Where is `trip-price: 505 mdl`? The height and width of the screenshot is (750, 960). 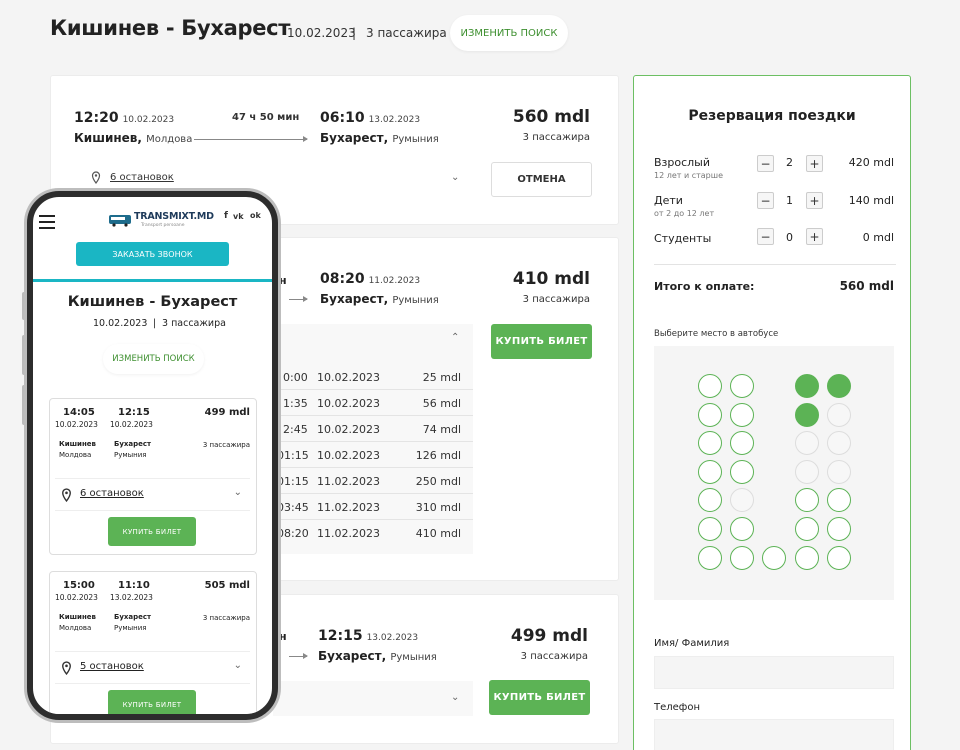 trip-price: 505 mdl is located at coordinates (227, 585).